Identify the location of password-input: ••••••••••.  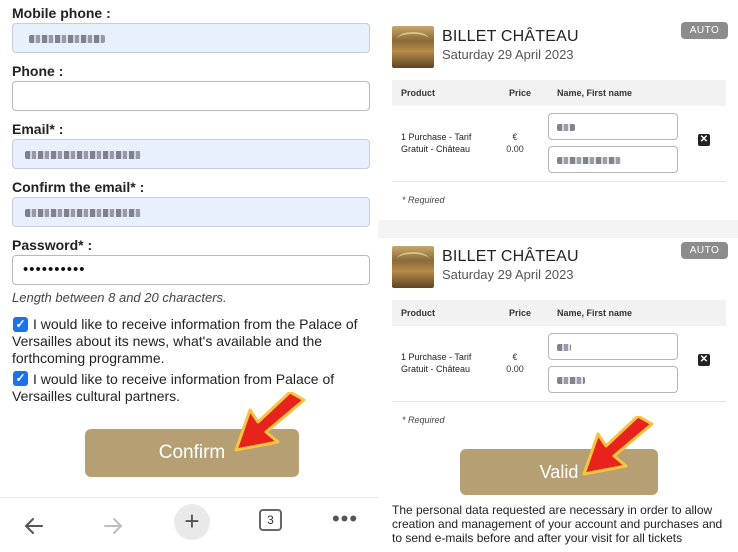
(191, 270).